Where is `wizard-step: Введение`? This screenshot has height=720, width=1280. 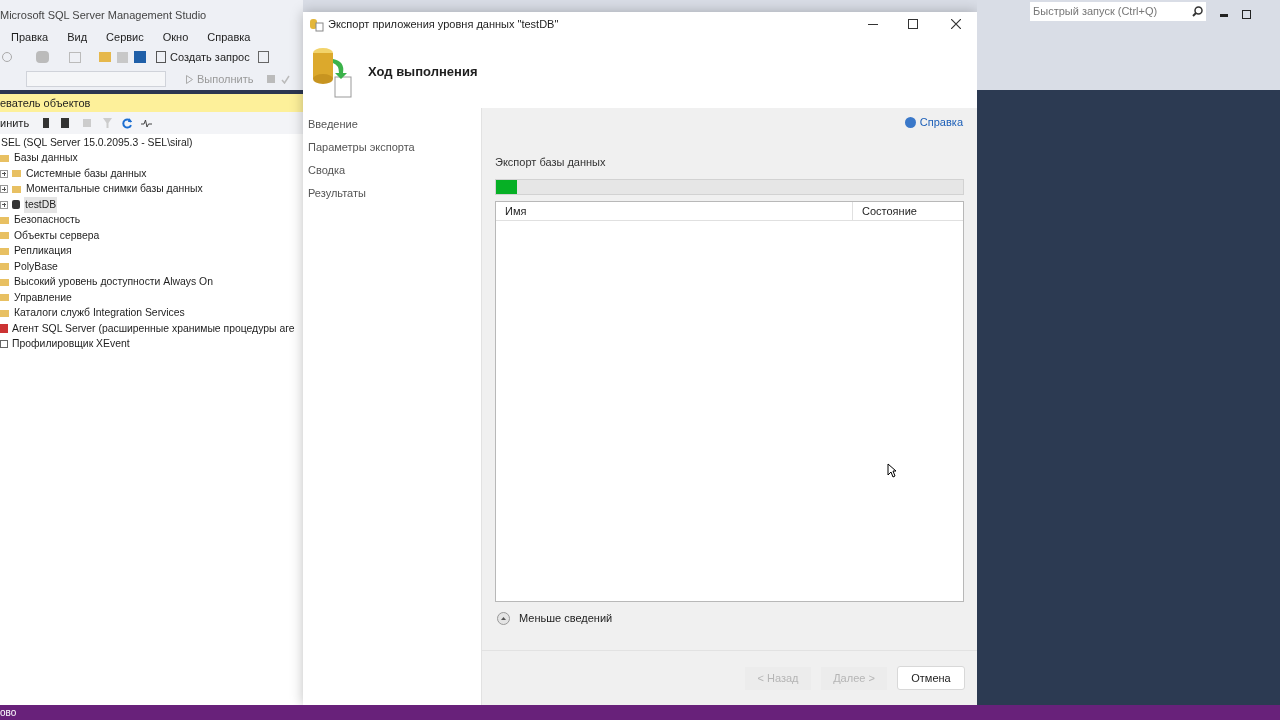
wizard-step: Введение is located at coordinates (394, 124).